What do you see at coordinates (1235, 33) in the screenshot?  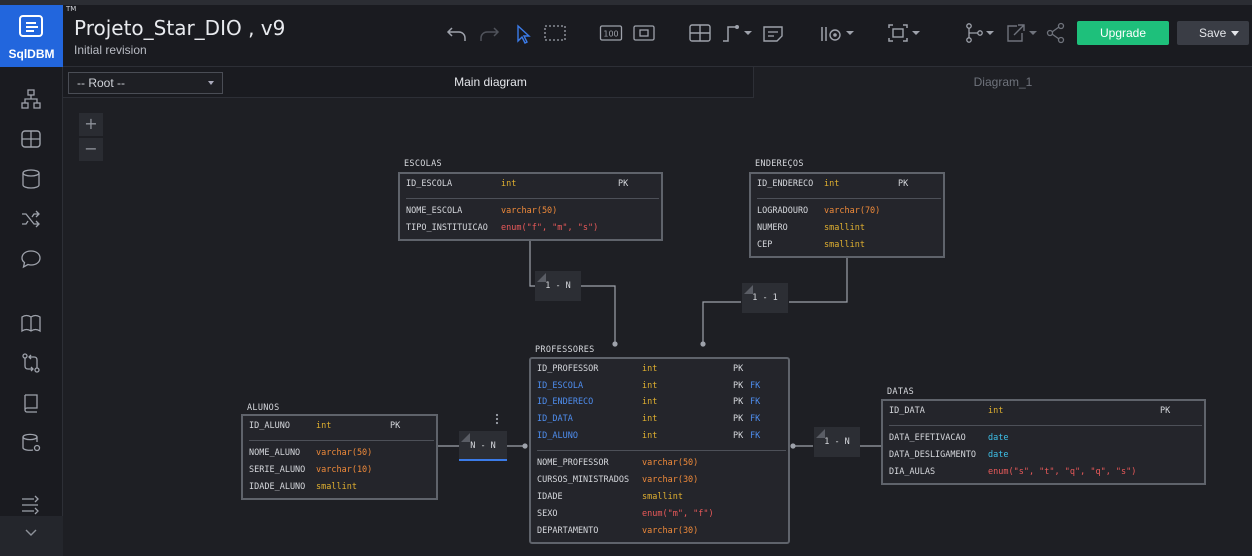 I see `chevron-down-icon` at bounding box center [1235, 33].